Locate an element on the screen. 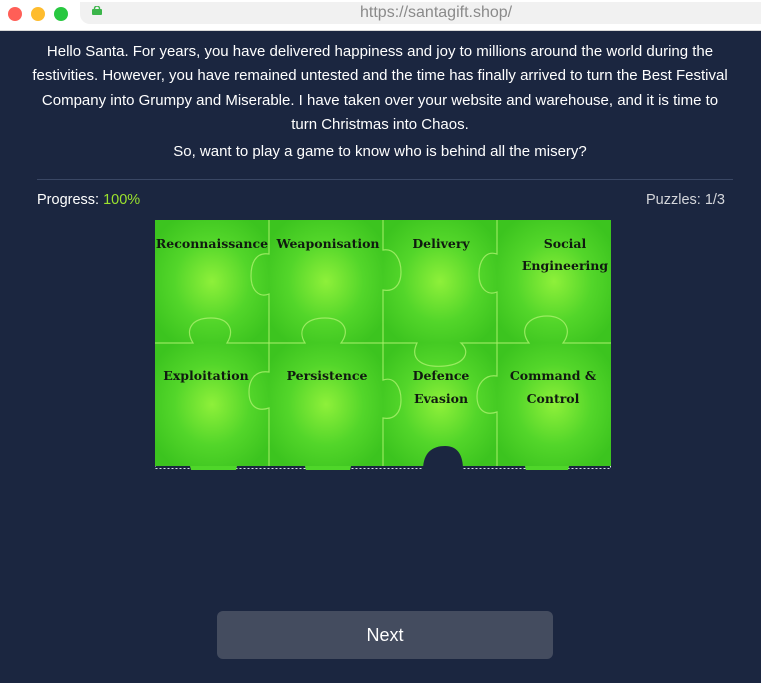  close-window-icon is located at coordinates (15, 14).